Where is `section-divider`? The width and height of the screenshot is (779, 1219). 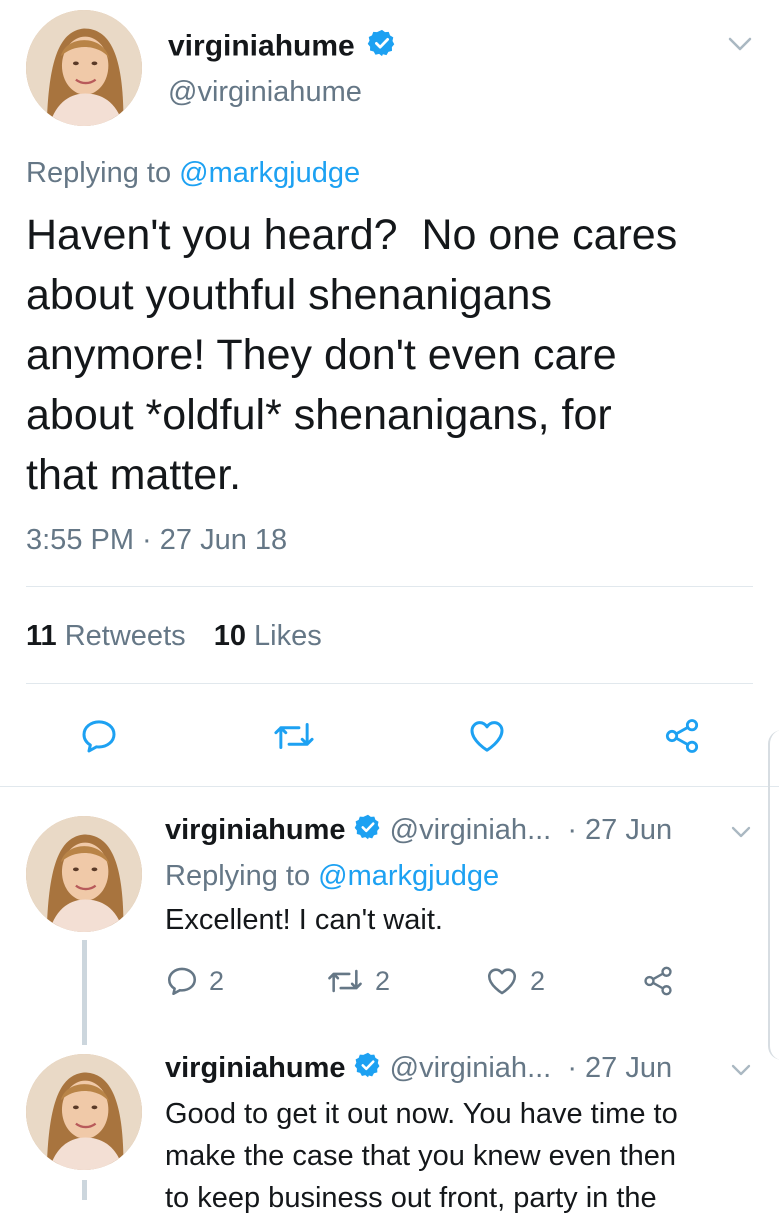
section-divider is located at coordinates (389, 786).